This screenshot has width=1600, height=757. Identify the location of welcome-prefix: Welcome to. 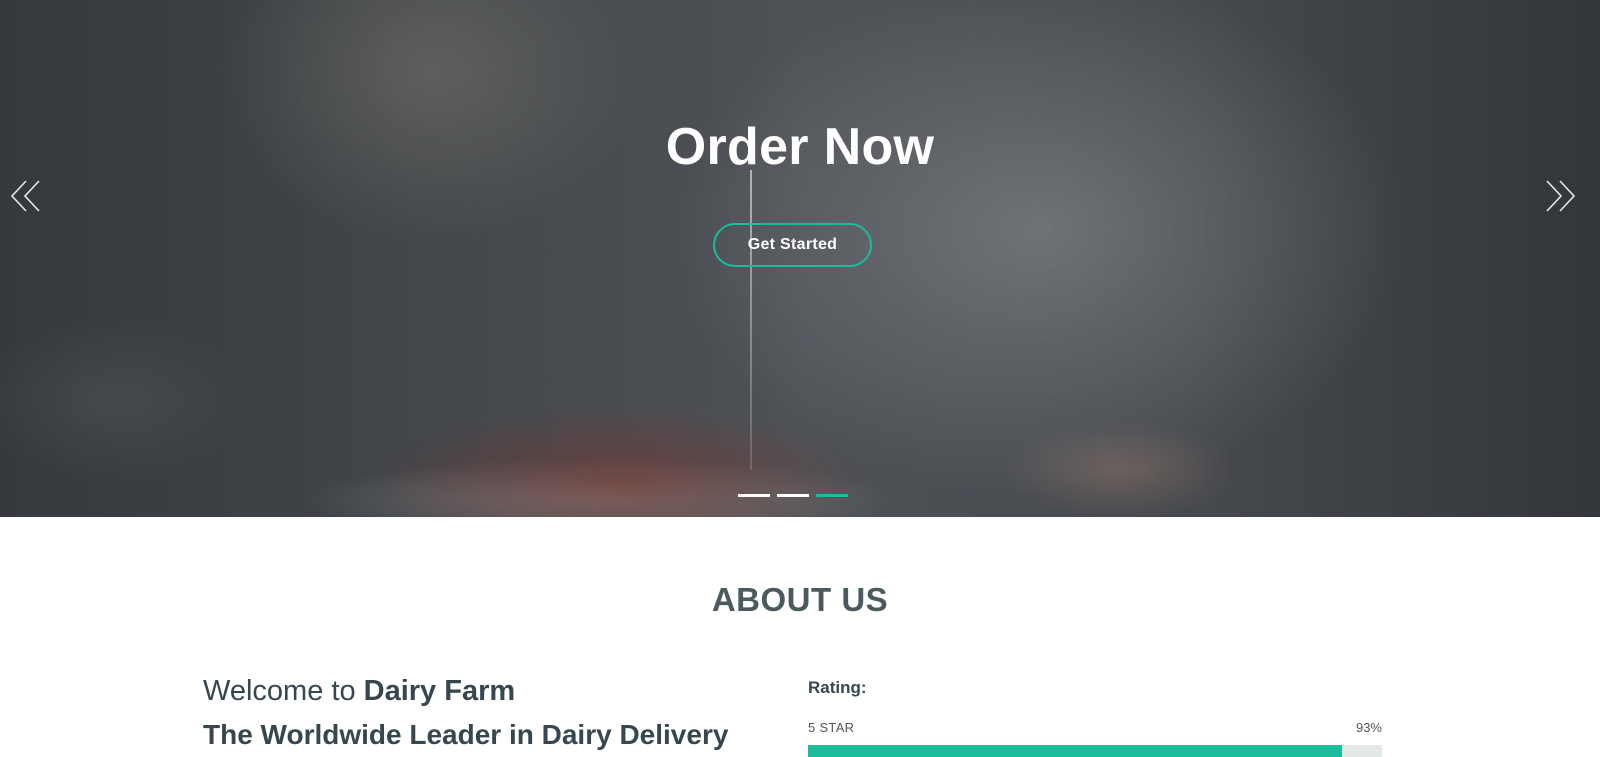
(283, 691).